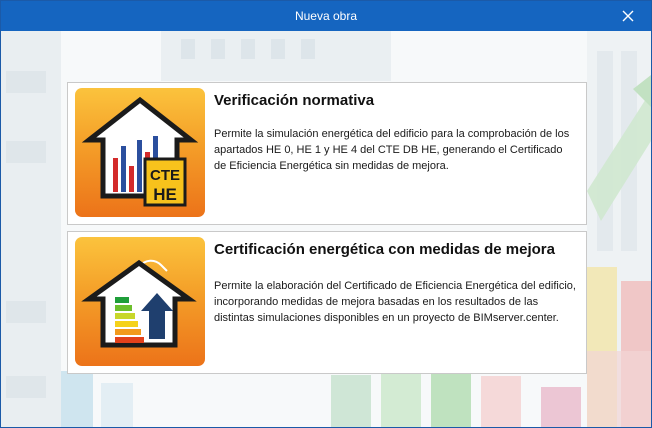  What do you see at coordinates (165, 194) in the screenshot?
I see `svg-text: HE` at bounding box center [165, 194].